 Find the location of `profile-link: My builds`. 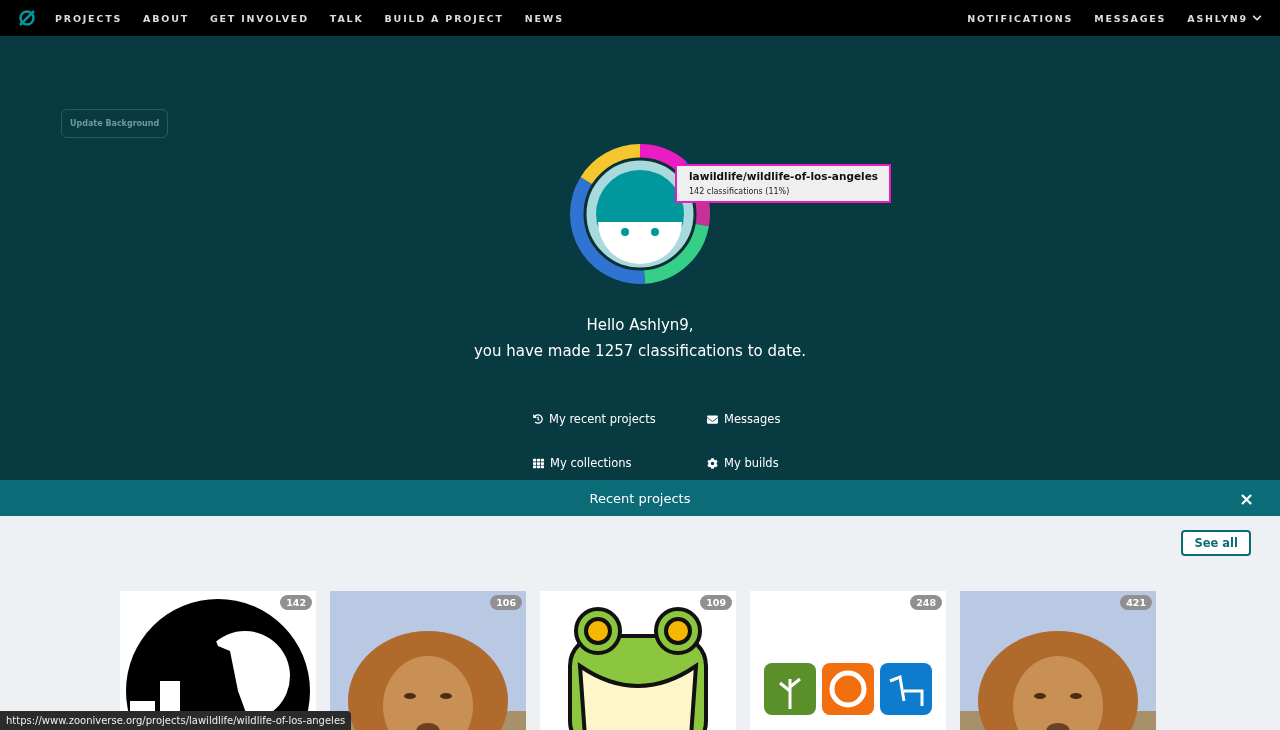

profile-link: My builds is located at coordinates (747, 463).